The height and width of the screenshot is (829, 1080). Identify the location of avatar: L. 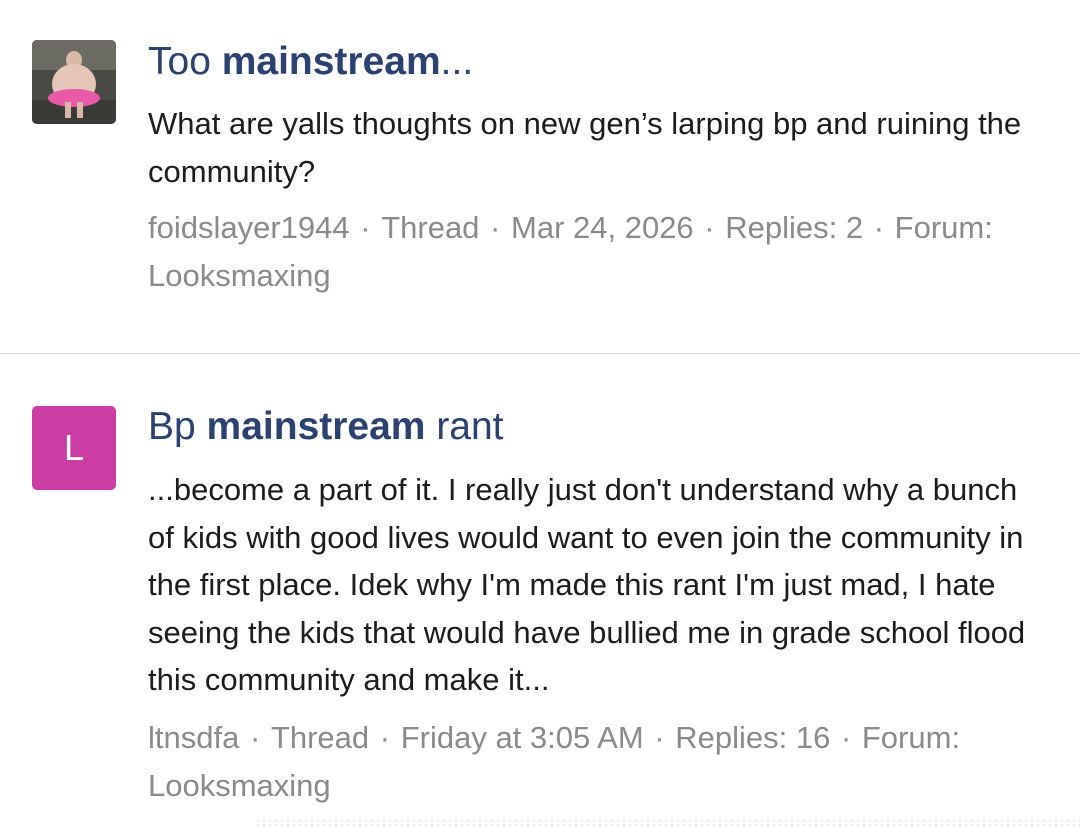
(74, 448).